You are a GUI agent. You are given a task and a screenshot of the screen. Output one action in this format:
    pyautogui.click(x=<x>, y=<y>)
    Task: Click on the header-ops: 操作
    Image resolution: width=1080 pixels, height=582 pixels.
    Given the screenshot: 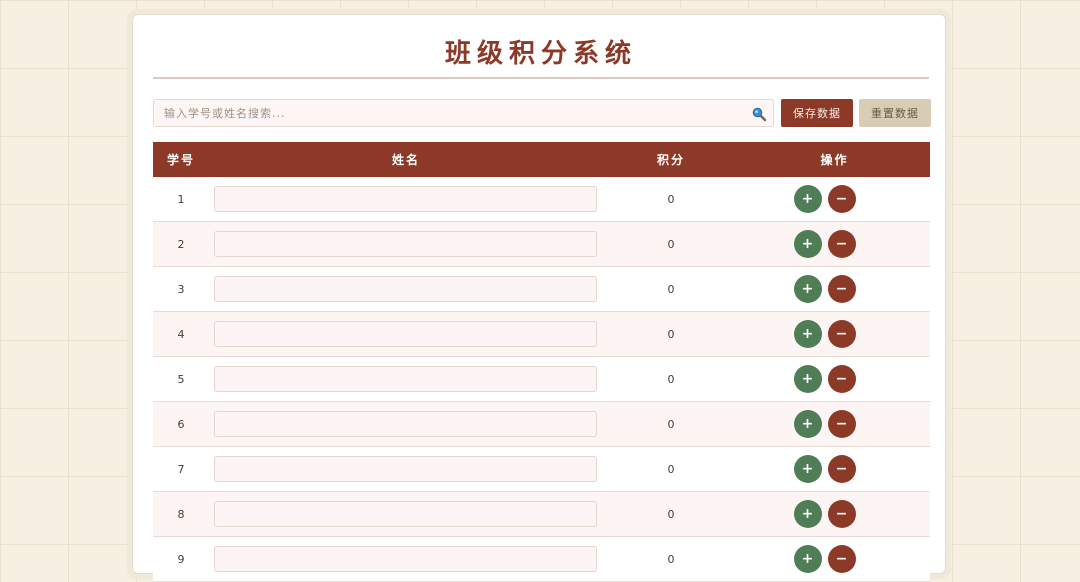 What is the action you would take?
    pyautogui.click(x=834, y=159)
    